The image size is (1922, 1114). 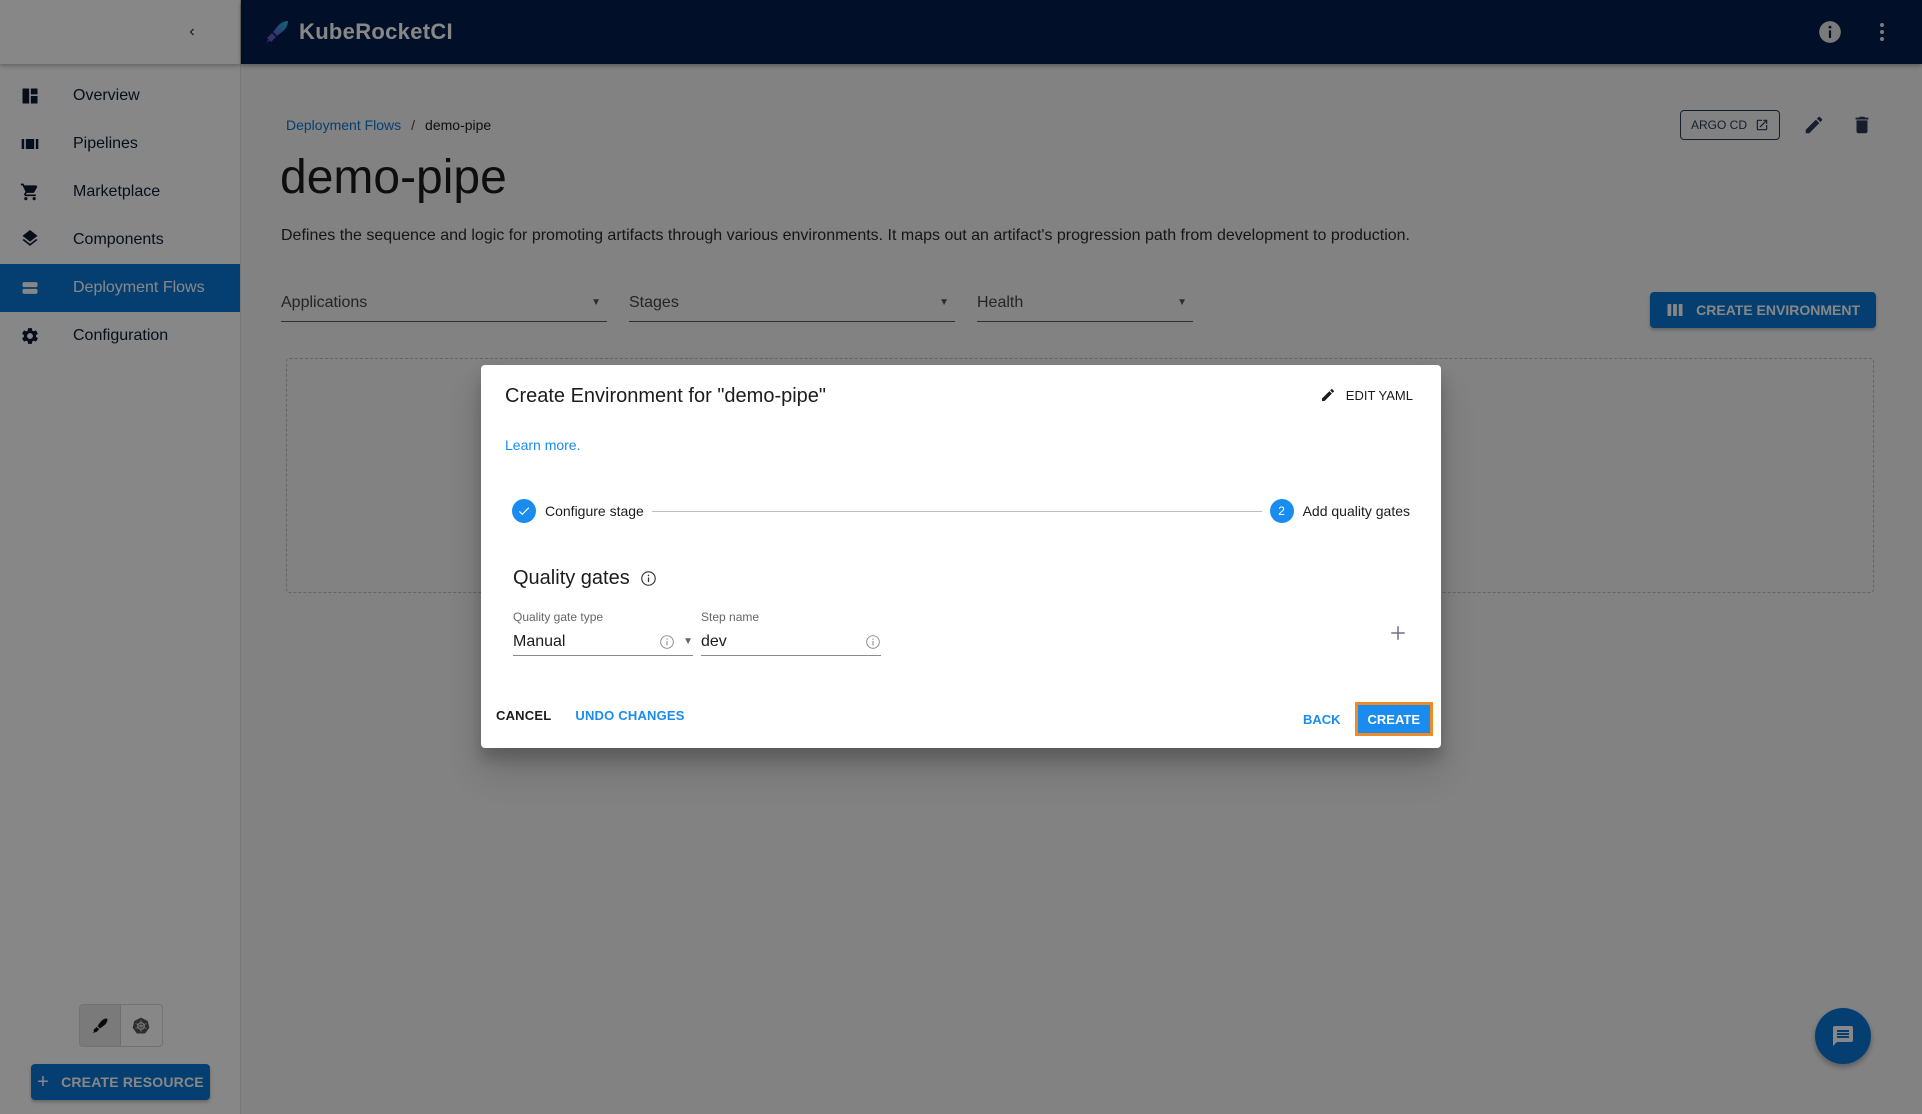 What do you see at coordinates (714, 641) in the screenshot?
I see `step-name-value: dev` at bounding box center [714, 641].